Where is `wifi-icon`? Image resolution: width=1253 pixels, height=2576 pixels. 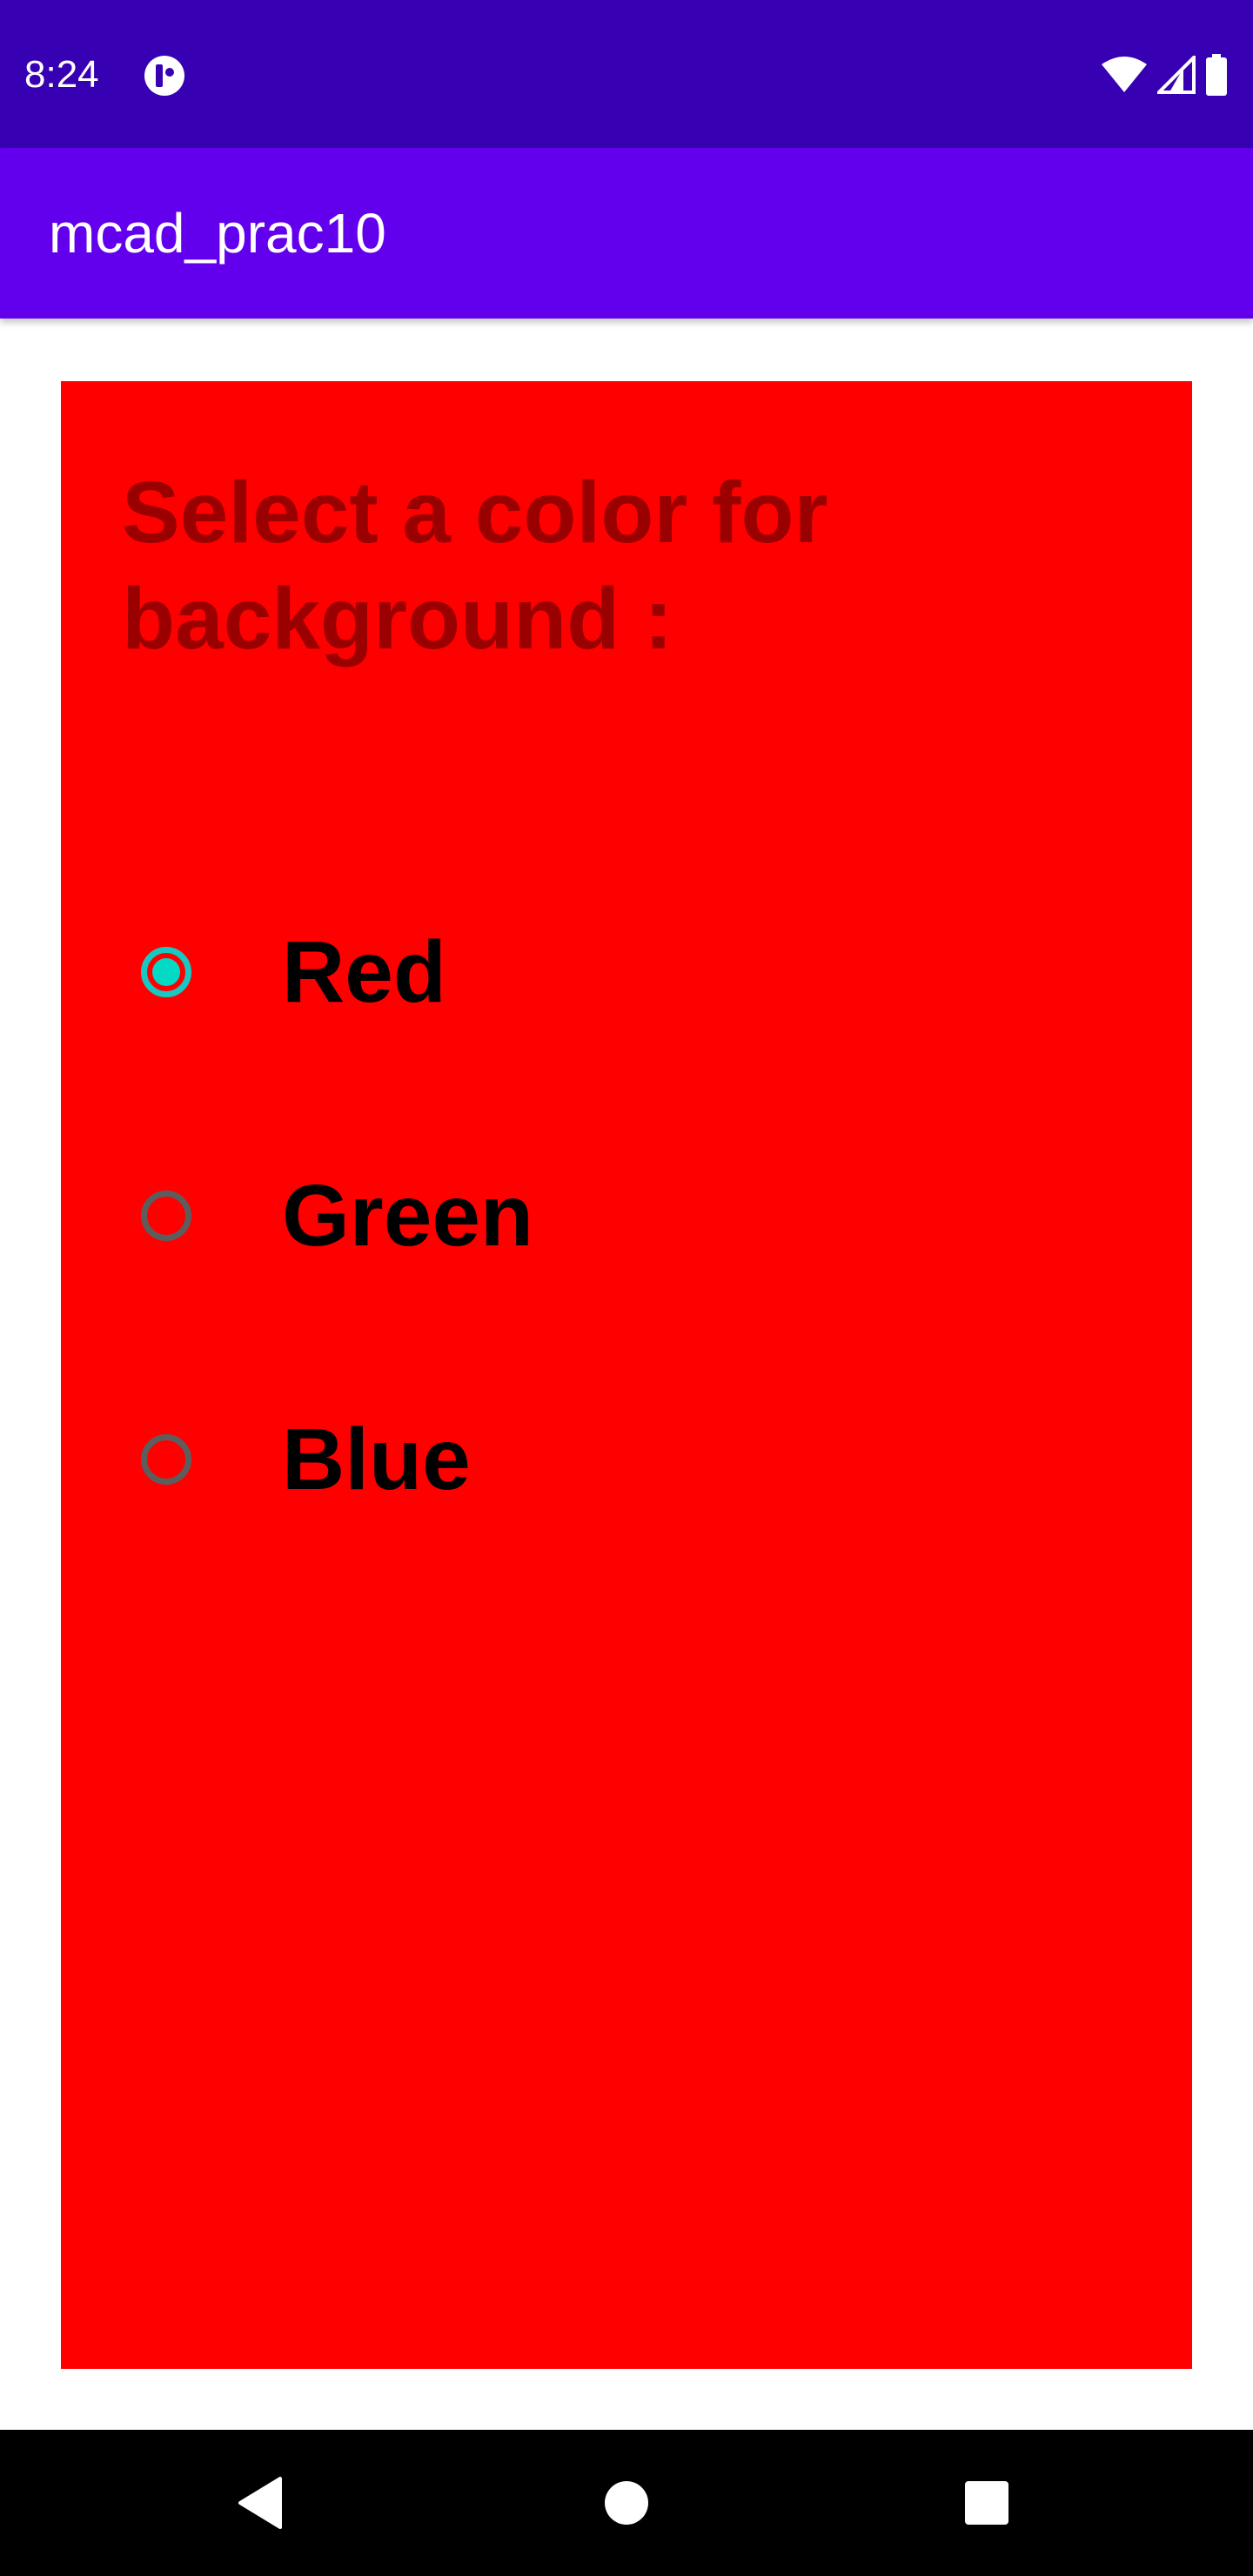
wifi-icon is located at coordinates (1124, 75).